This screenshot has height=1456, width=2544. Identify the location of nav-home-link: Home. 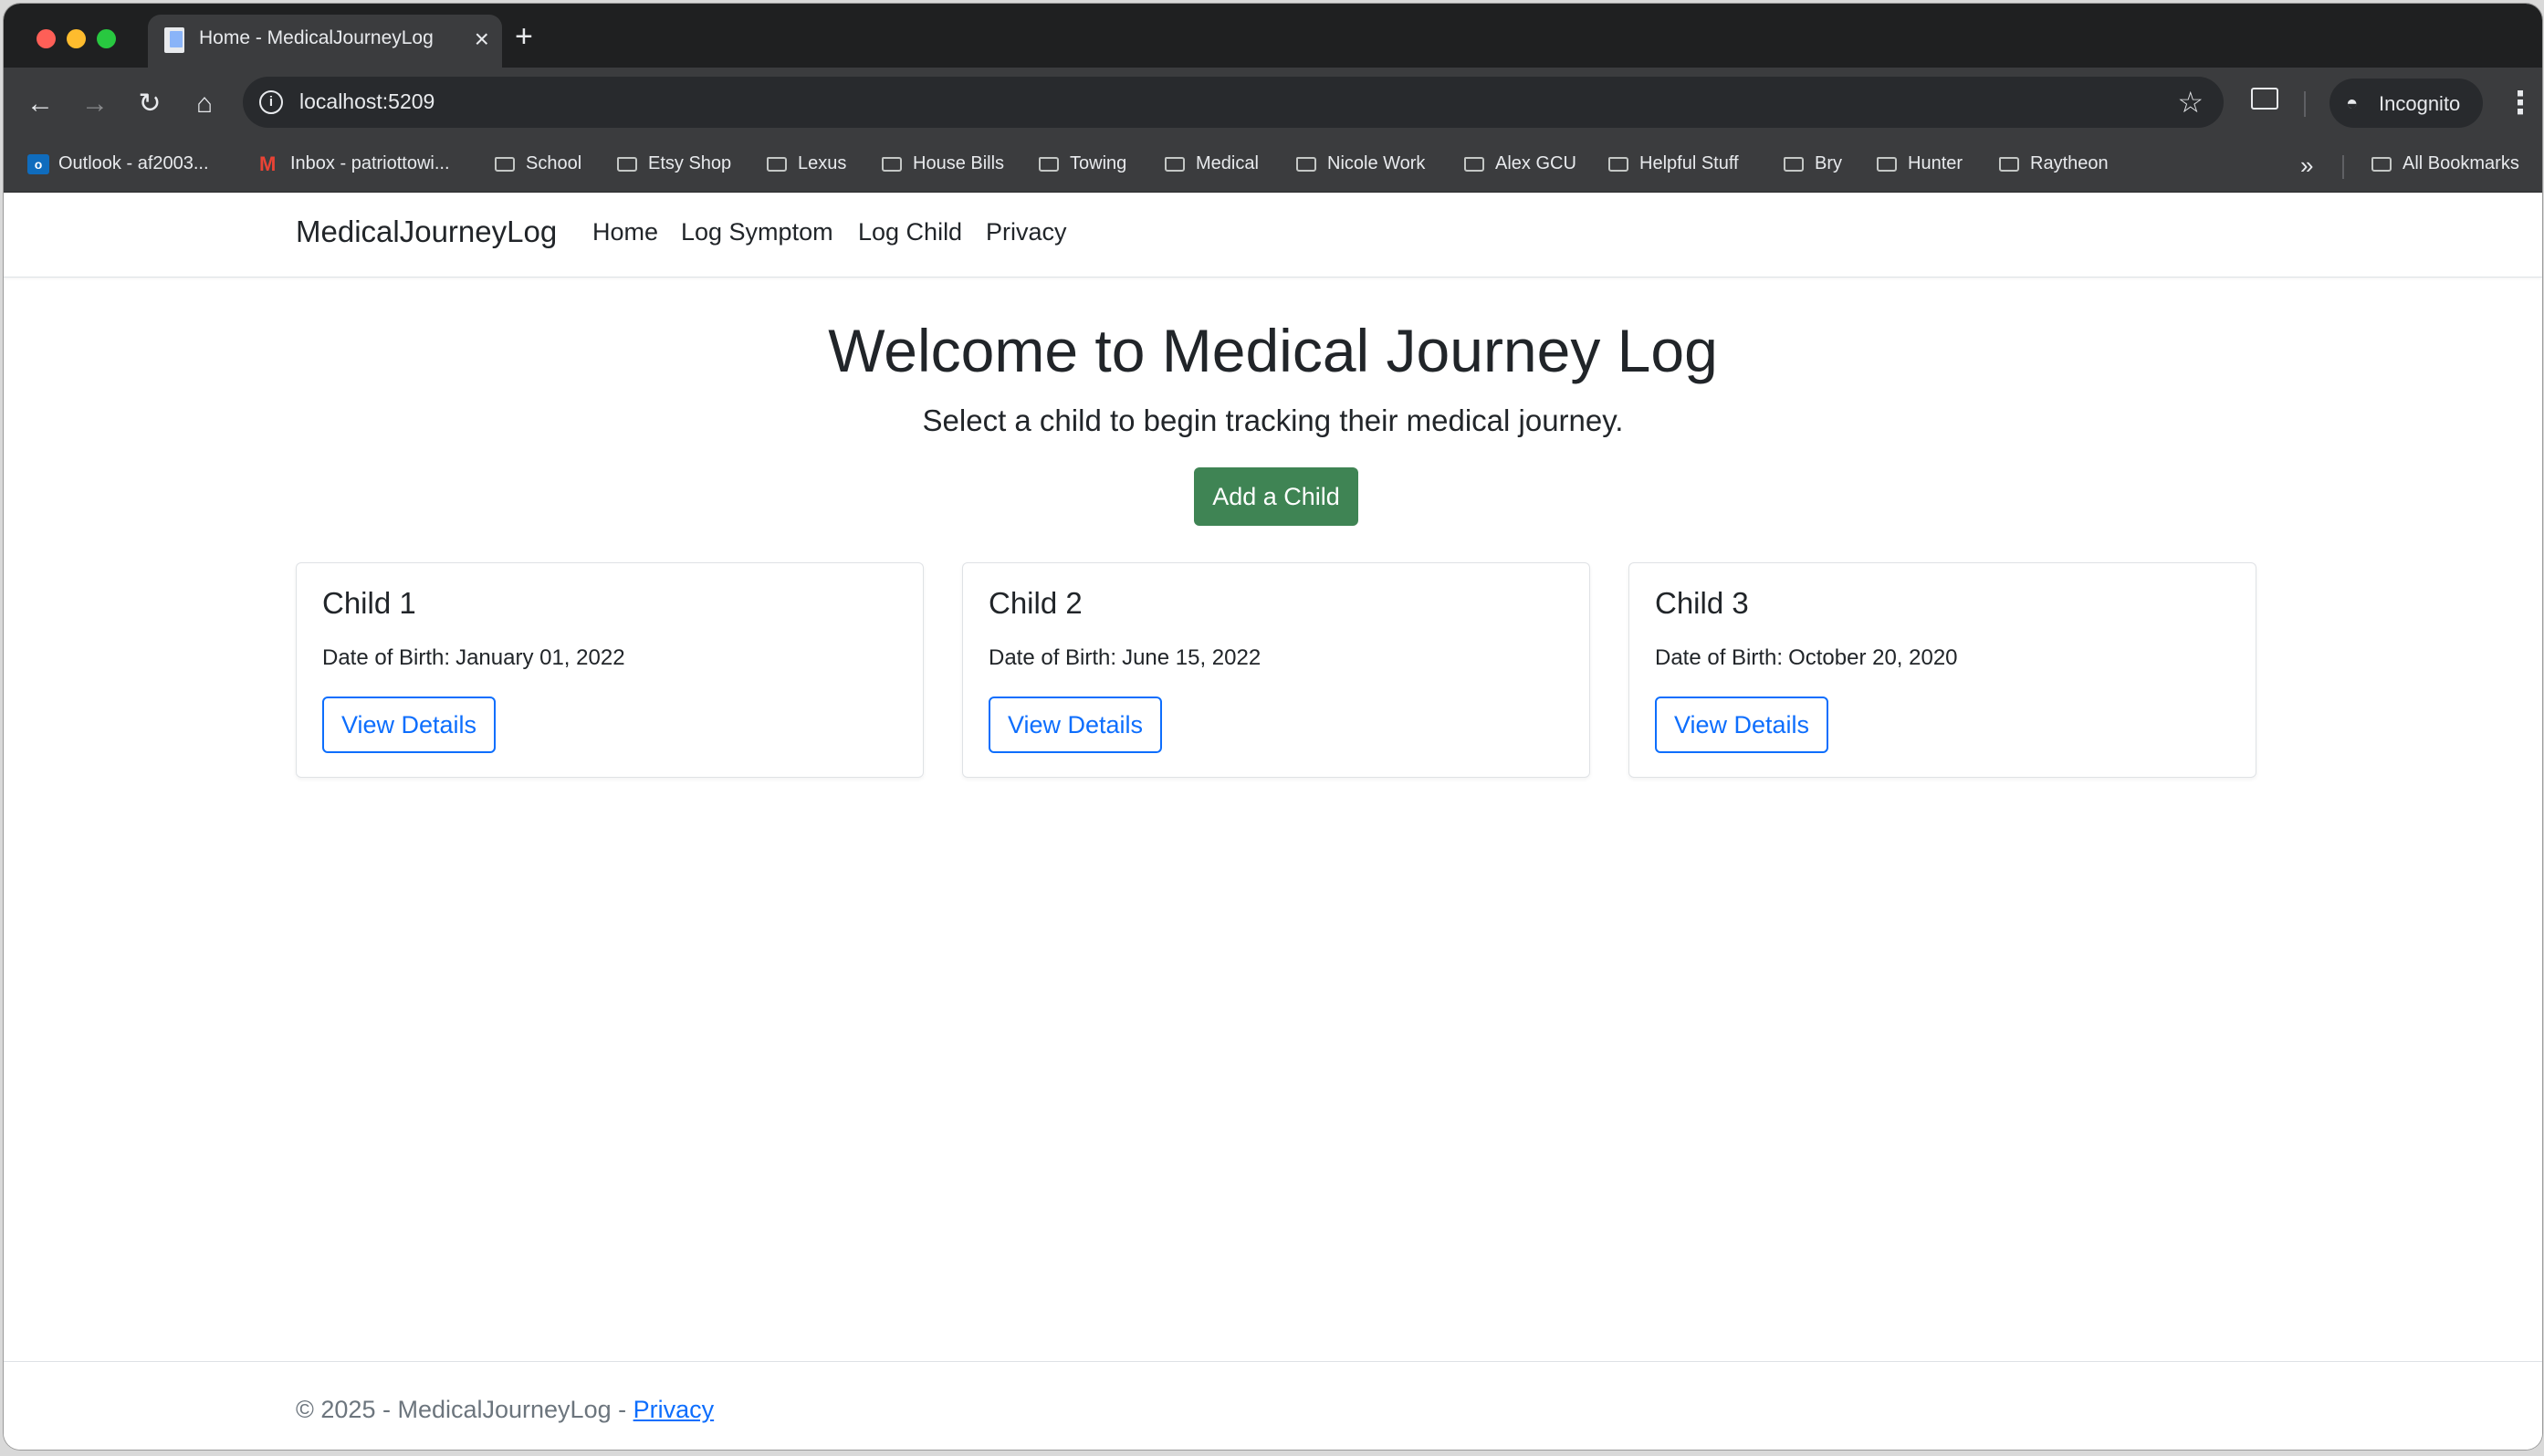
(625, 232).